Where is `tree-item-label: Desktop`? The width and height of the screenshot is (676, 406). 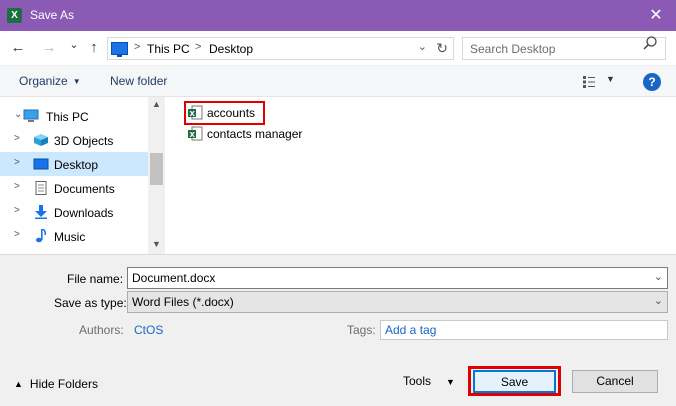 tree-item-label: Desktop is located at coordinates (76, 165).